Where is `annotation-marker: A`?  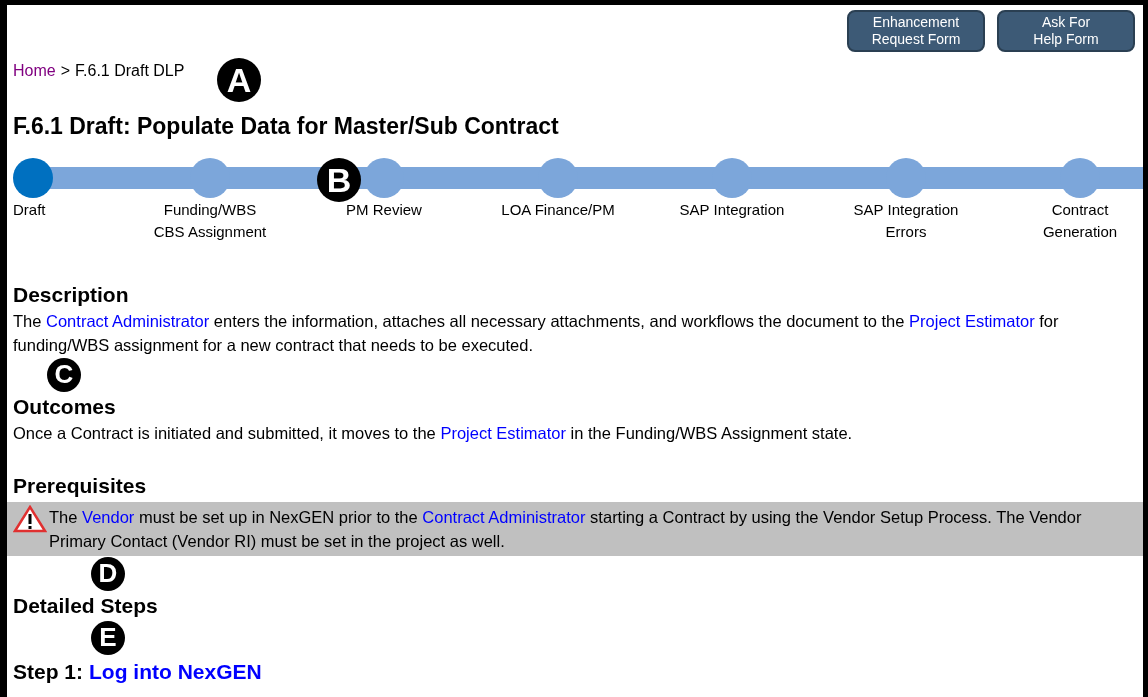 annotation-marker: A is located at coordinates (239, 80).